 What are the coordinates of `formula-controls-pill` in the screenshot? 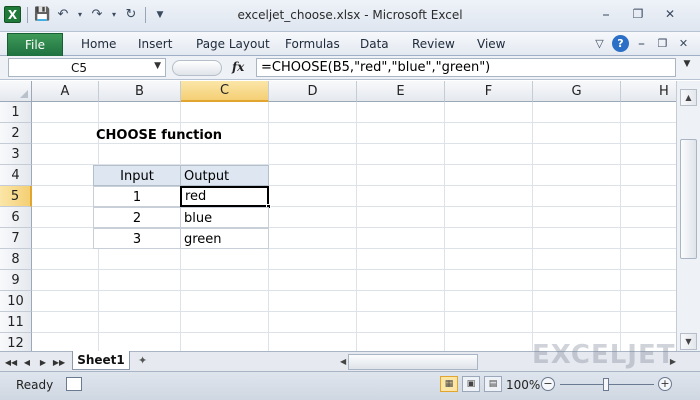 It's located at (197, 68).